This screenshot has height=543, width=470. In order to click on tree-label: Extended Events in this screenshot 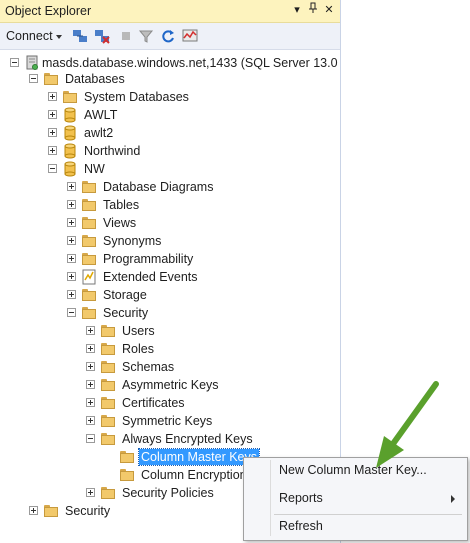, I will do `click(150, 277)`.